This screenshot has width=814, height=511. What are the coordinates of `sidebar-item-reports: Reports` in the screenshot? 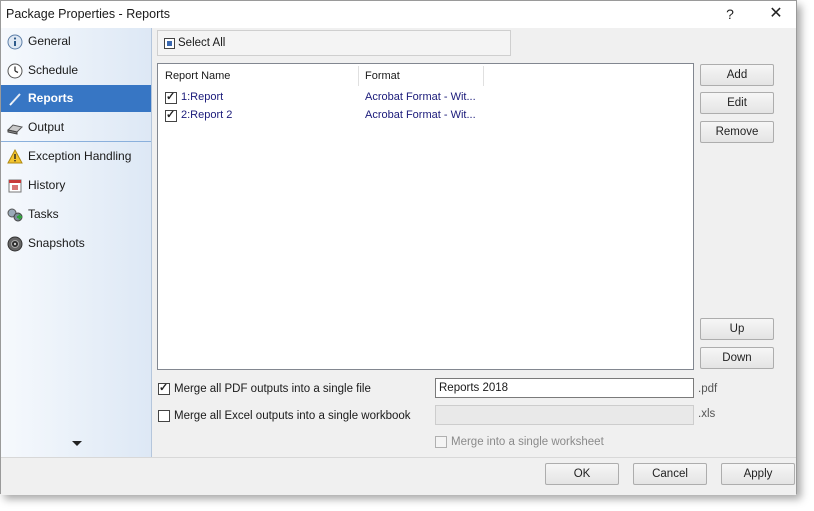 It's located at (76, 98).